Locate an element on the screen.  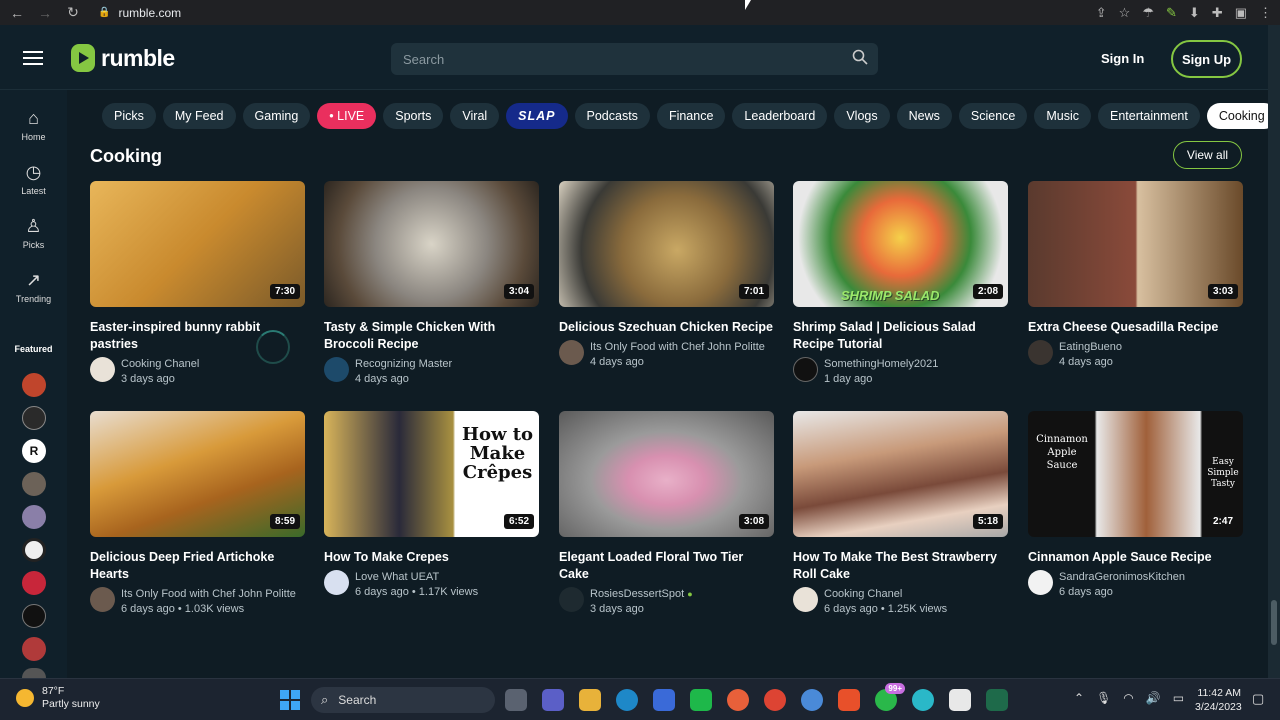
forward-icon: → is located at coordinates (45, 13).